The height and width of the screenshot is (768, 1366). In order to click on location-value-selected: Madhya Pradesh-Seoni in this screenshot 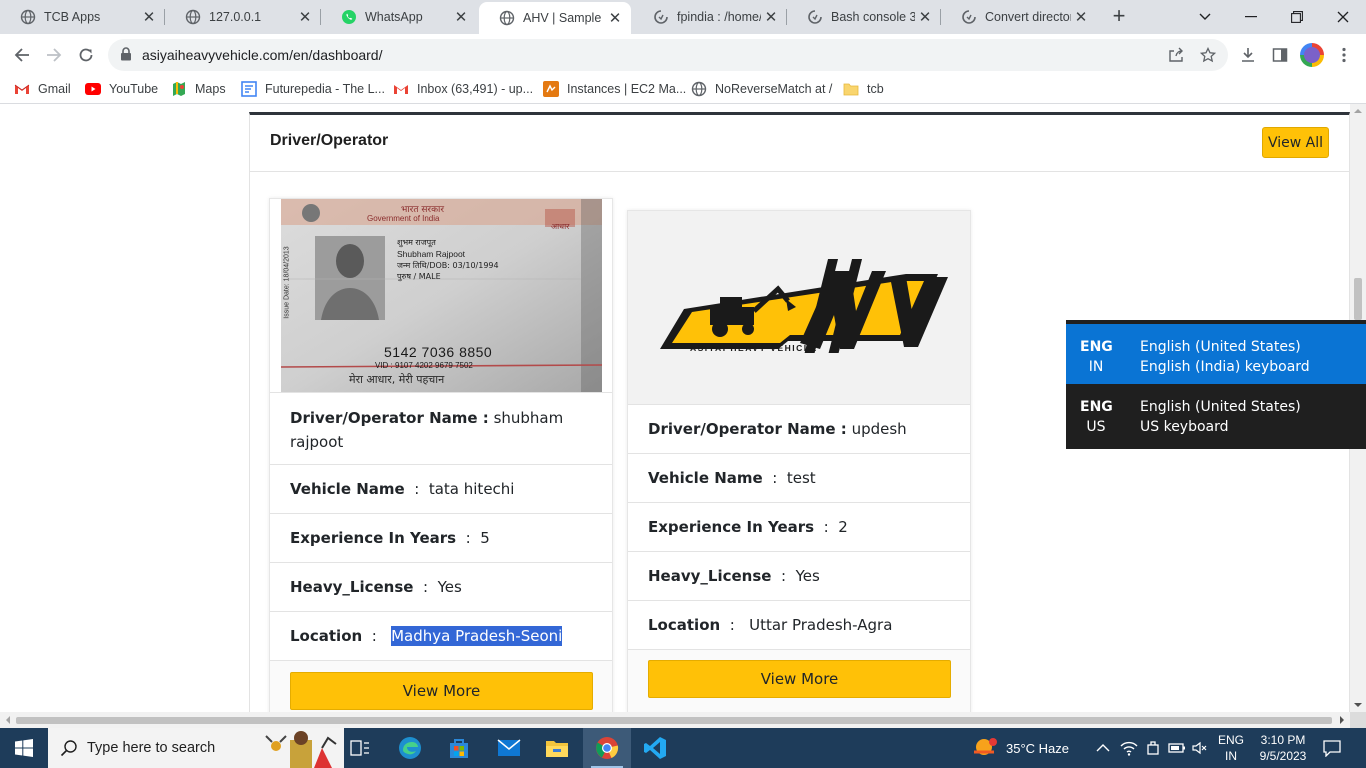, I will do `click(477, 636)`.